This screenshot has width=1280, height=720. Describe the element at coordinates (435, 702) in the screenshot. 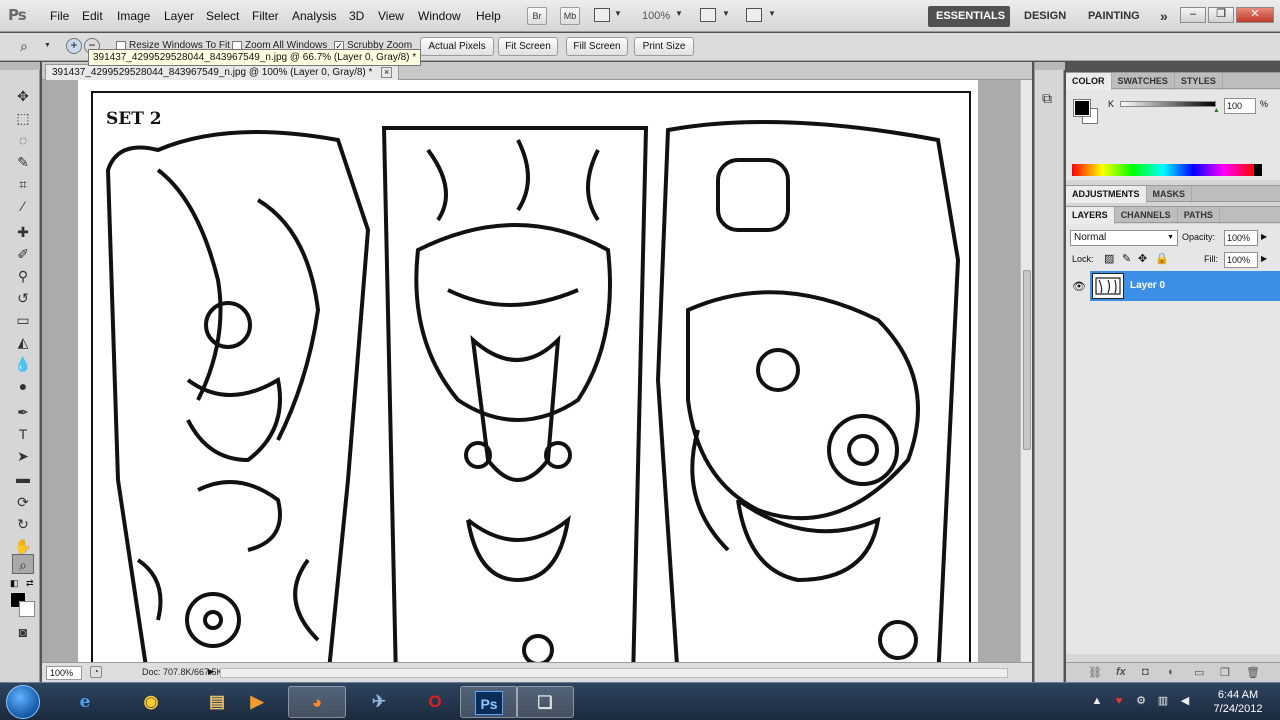

I see `opera-icon: O` at that location.